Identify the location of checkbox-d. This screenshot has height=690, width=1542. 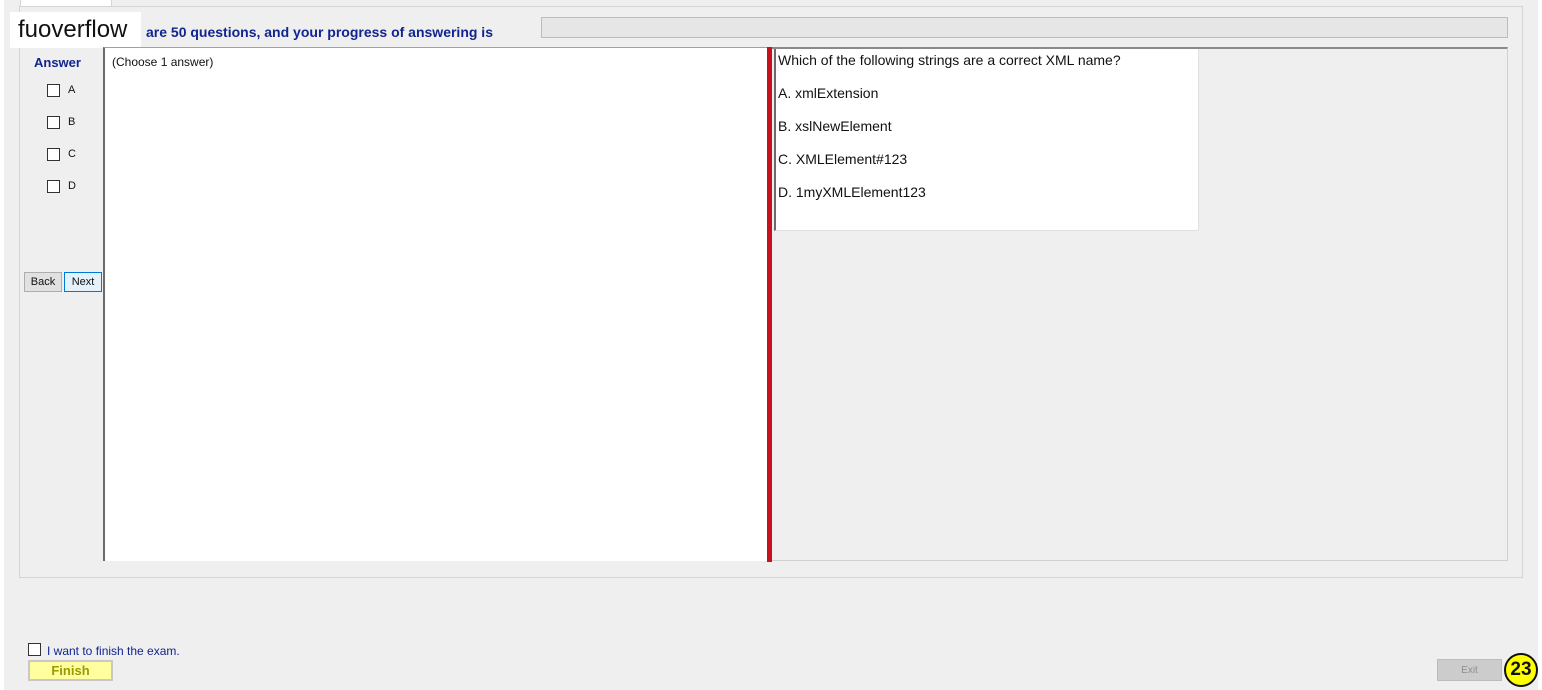
(53, 186).